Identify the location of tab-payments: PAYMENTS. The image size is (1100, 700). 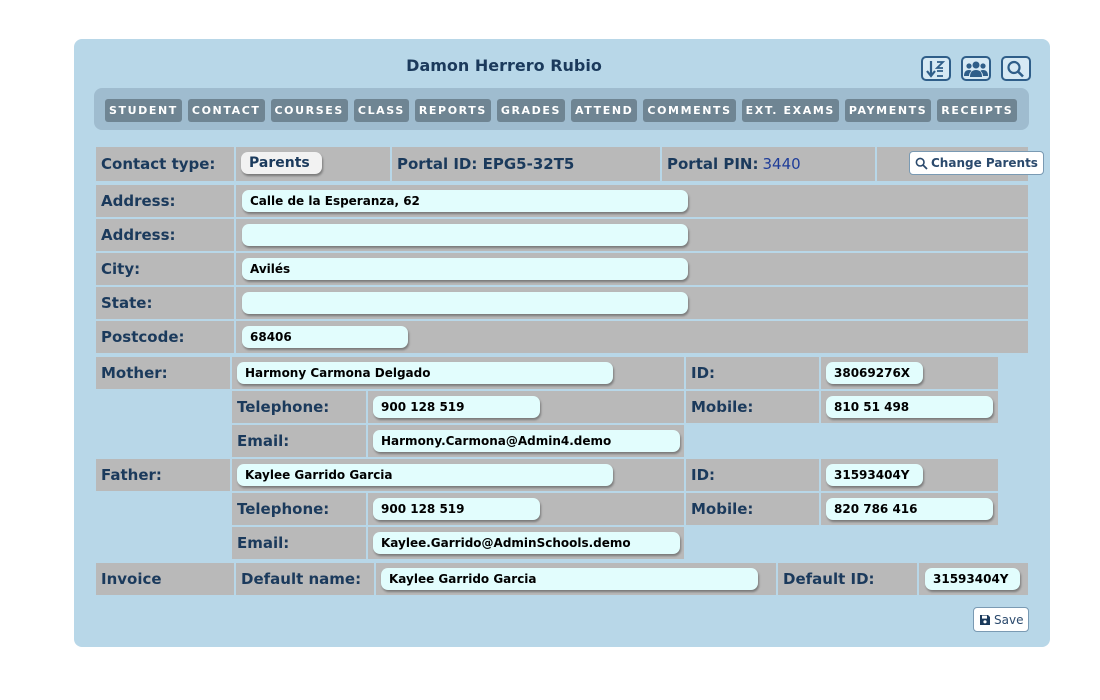
(888, 110).